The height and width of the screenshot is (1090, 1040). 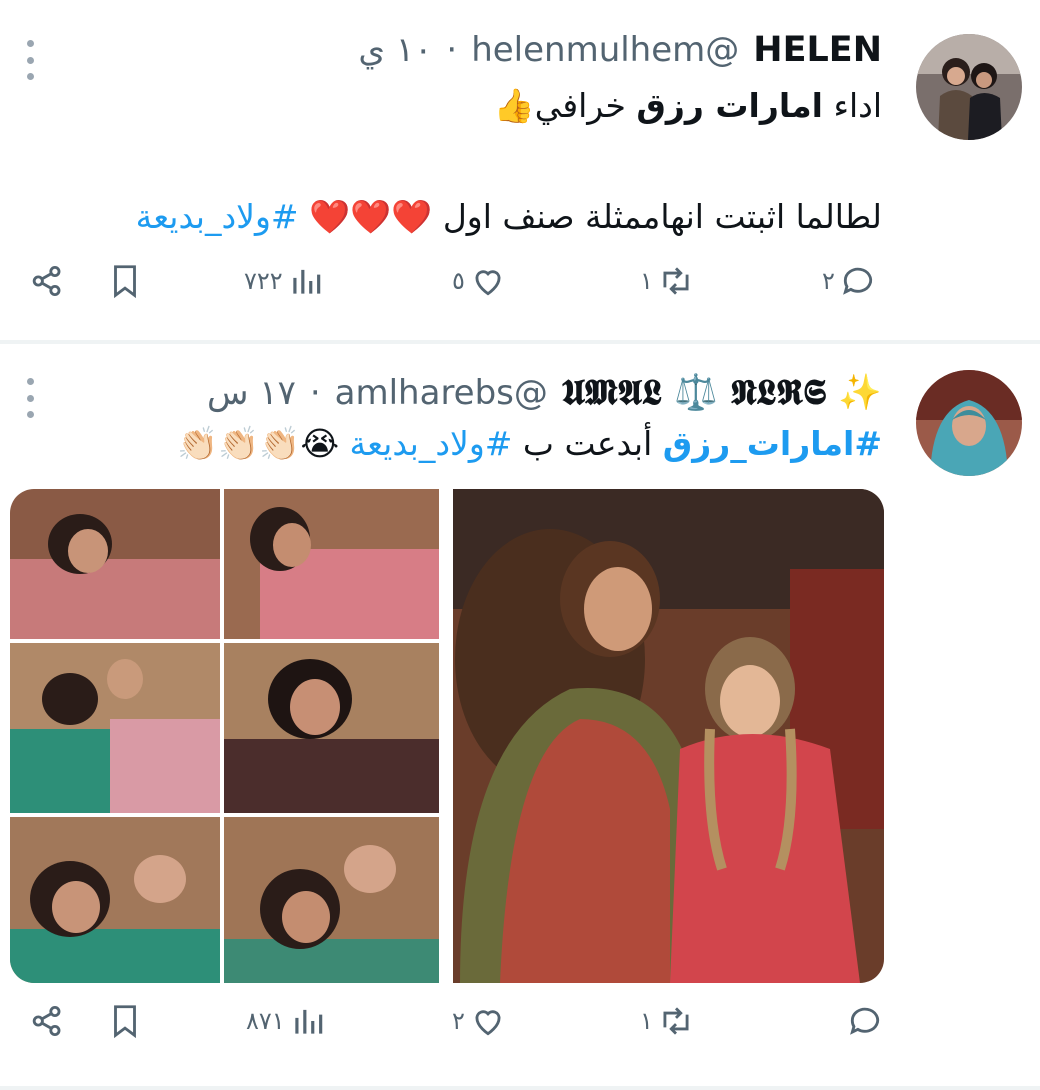 What do you see at coordinates (687, 105) in the screenshot?
I see `tweet-text-line: اداء امارات رزق خرافي👍` at bounding box center [687, 105].